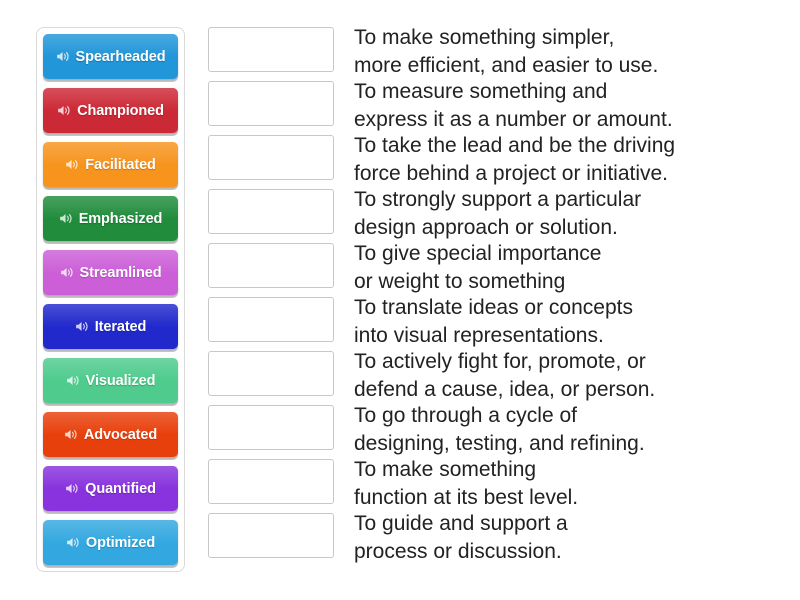  What do you see at coordinates (120, 110) in the screenshot?
I see `word-tile-label: Championed` at bounding box center [120, 110].